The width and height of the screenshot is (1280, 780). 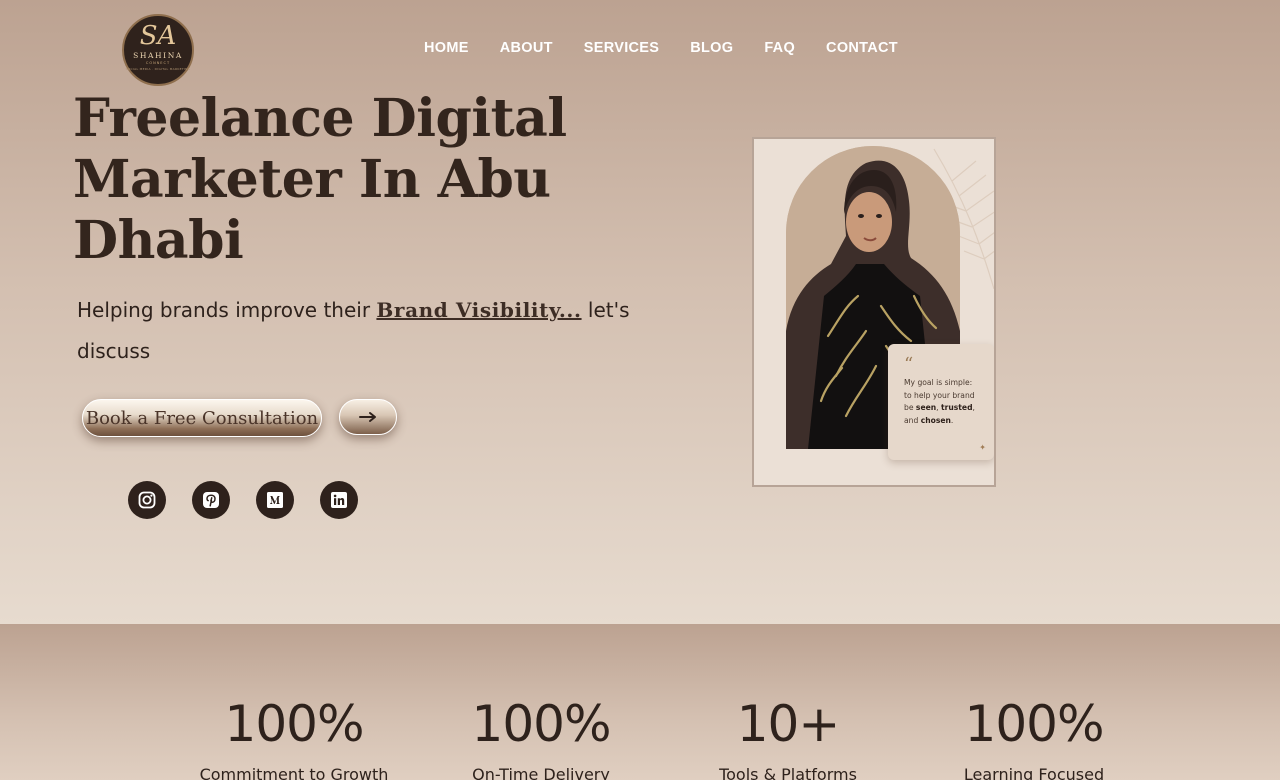 I want to click on arrow-button, so click(x=368, y=417).